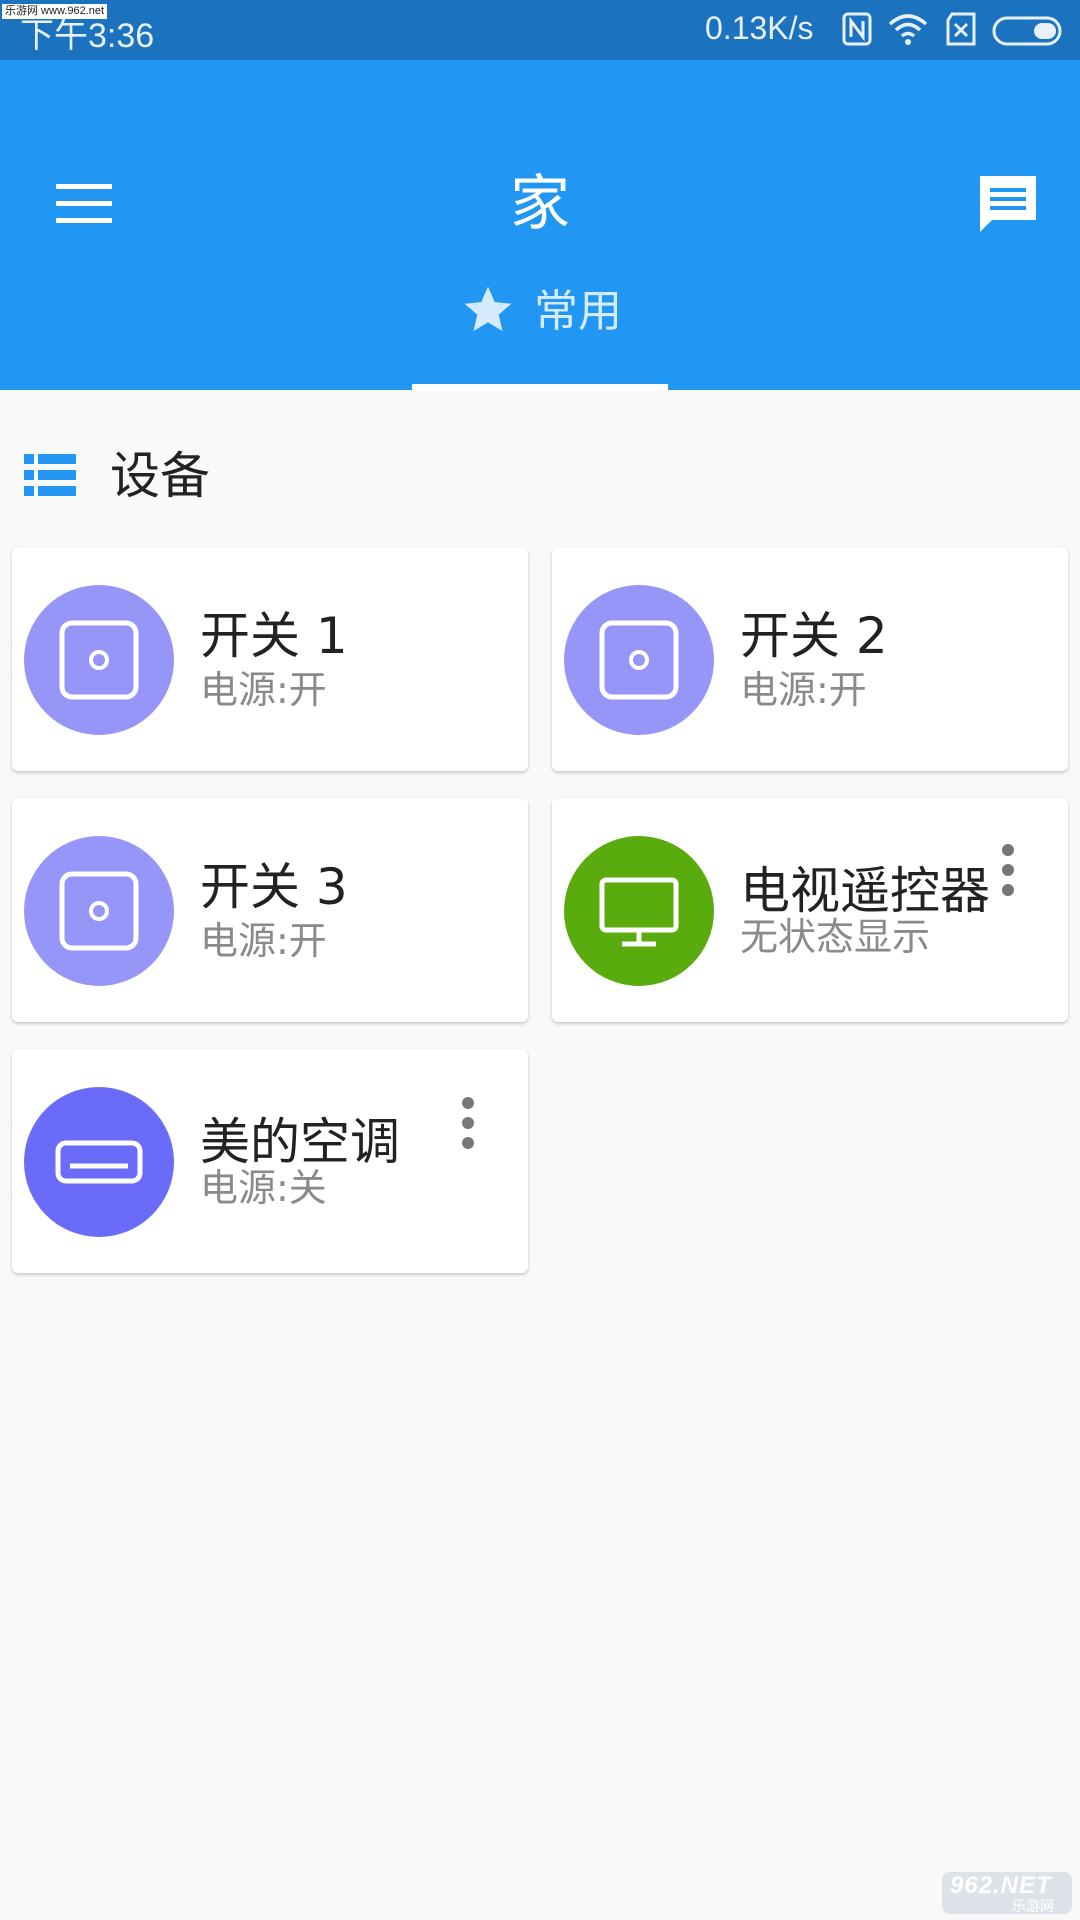  Describe the element at coordinates (1027, 31) in the screenshot. I see `battery-icon` at that location.